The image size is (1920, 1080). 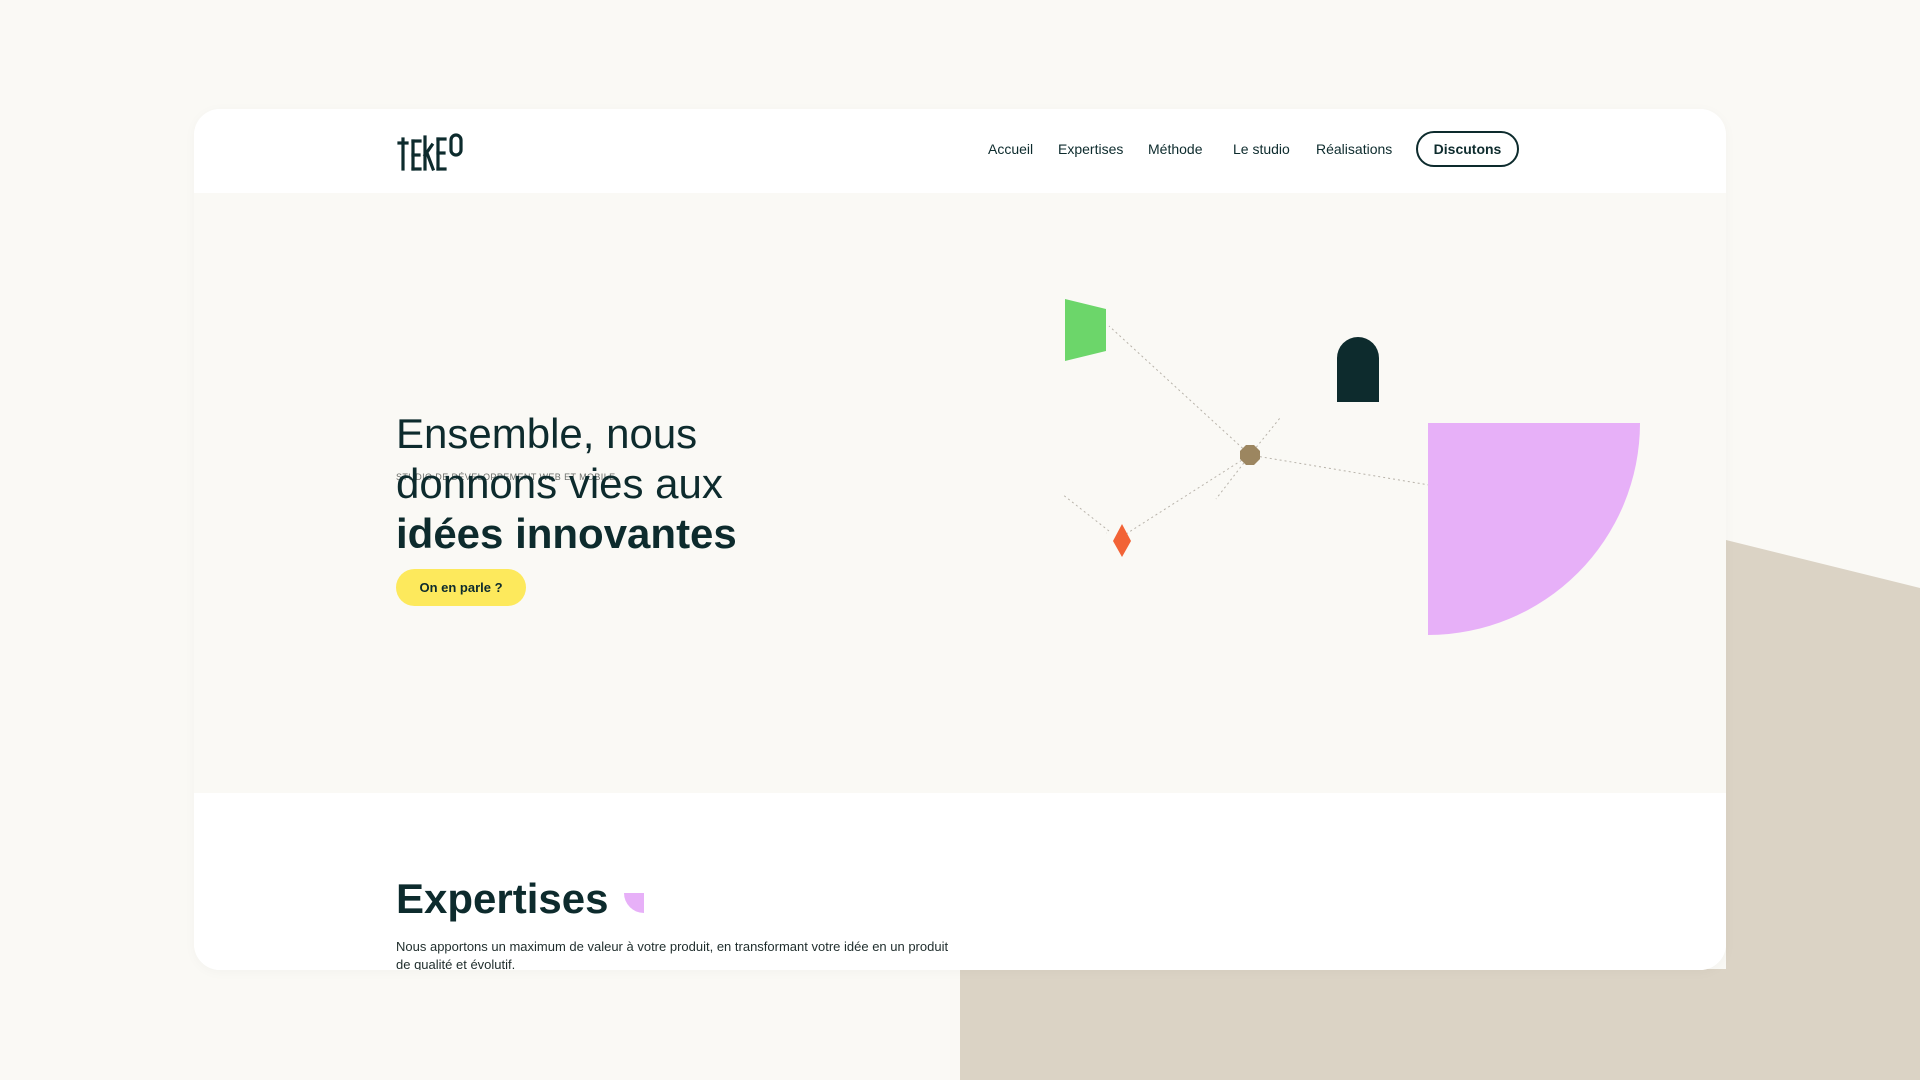 What do you see at coordinates (547, 433) in the screenshot?
I see `hero-title-line-1: Ensemble, nous` at bounding box center [547, 433].